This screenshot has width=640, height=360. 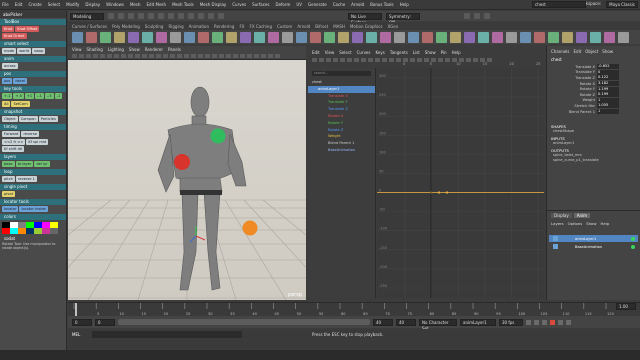 I want to click on channel-box-menu: Show, so click(x=607, y=51).